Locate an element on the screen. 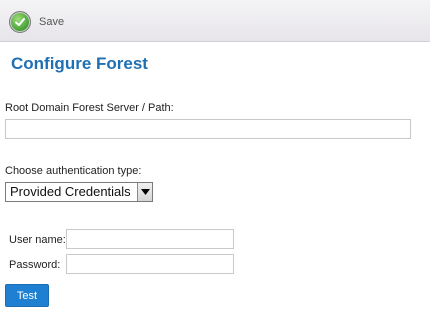 This screenshot has height=317, width=430. page-title: Configure Forest is located at coordinates (79, 63).